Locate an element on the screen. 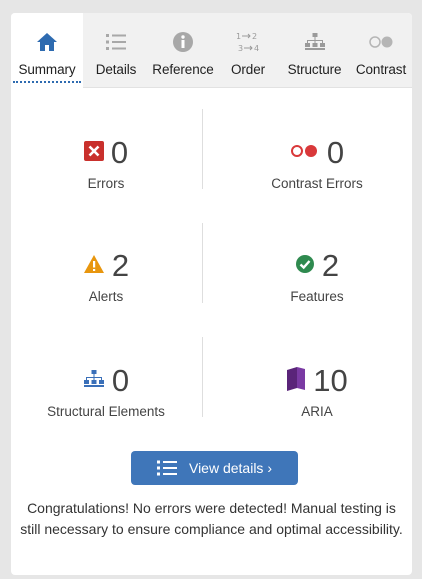 The image size is (422, 579). structural-elements-stat: 0 Structural Elements is located at coordinates (106, 390).